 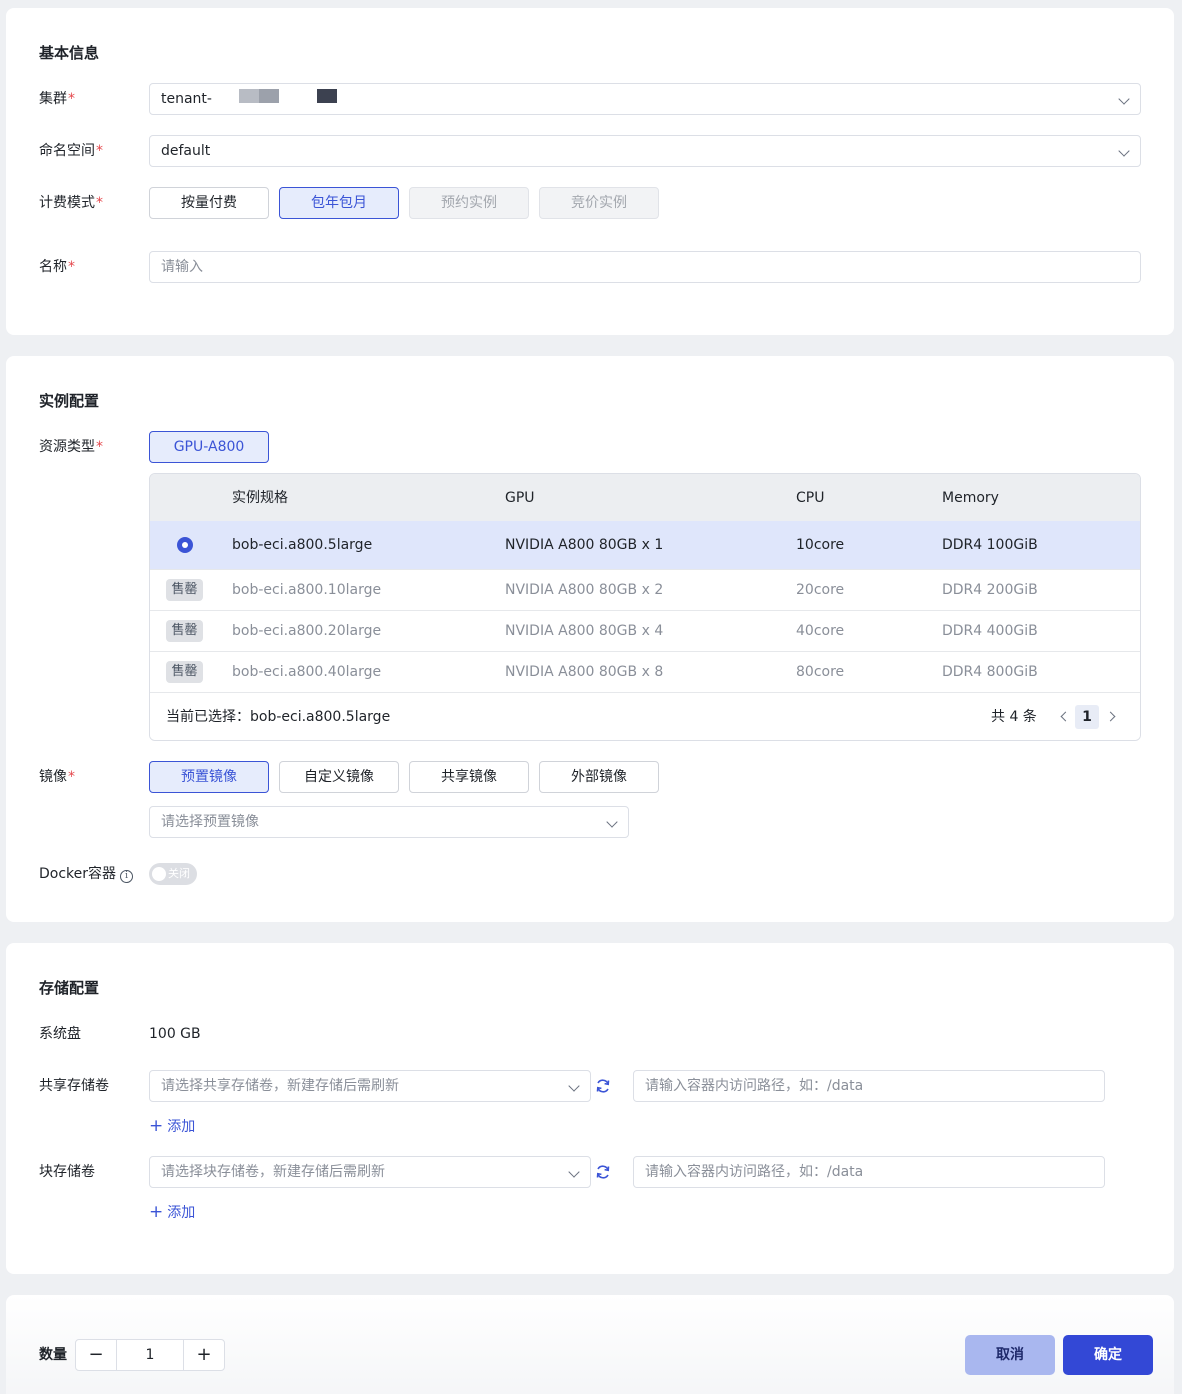 I want to click on system-disk-value: 100 GB, so click(x=175, y=1034).